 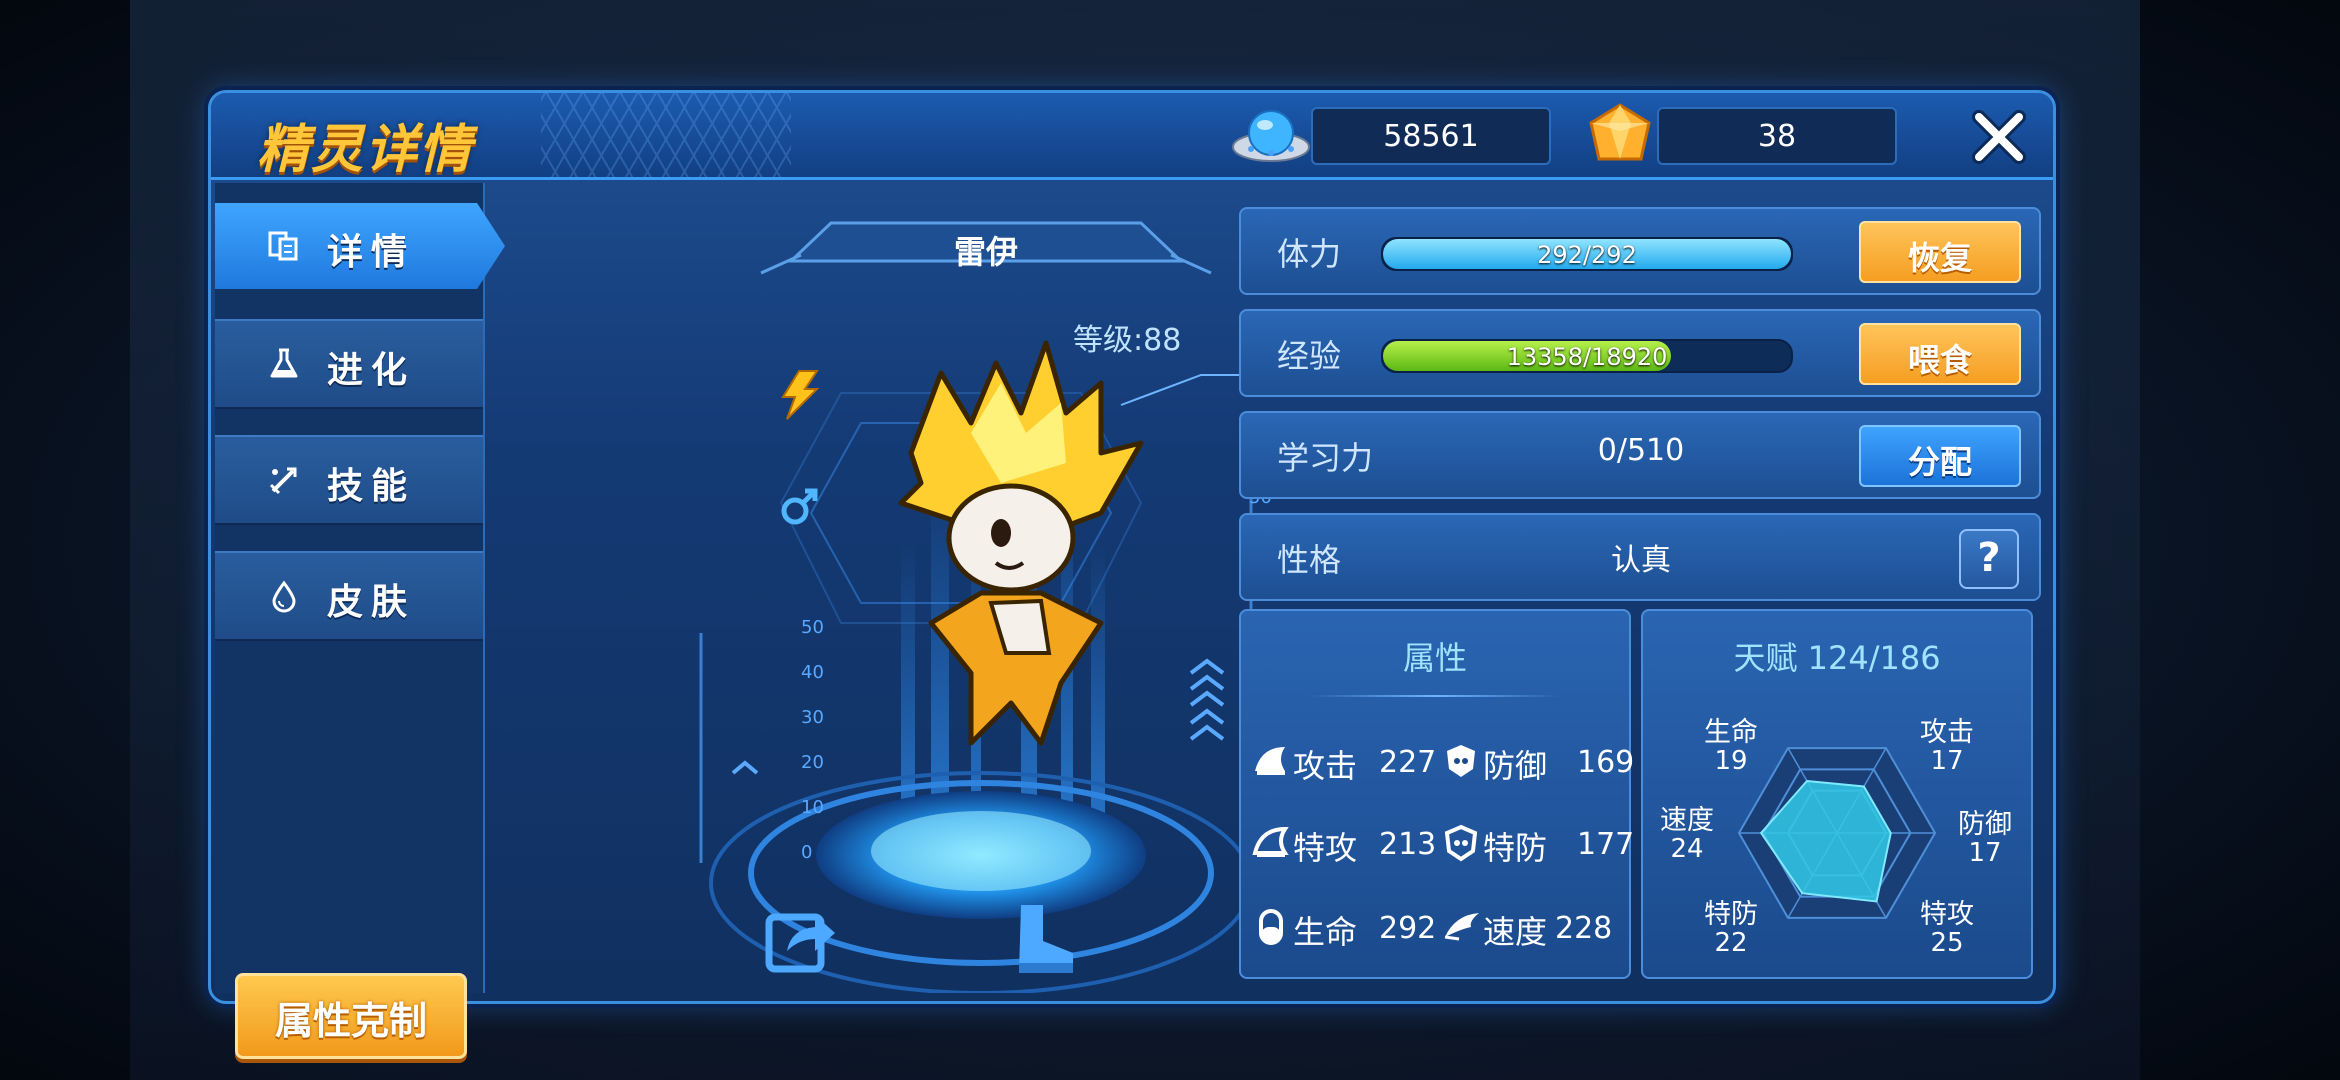 I want to click on talent-speed: 速度 24, so click(x=1687, y=834).